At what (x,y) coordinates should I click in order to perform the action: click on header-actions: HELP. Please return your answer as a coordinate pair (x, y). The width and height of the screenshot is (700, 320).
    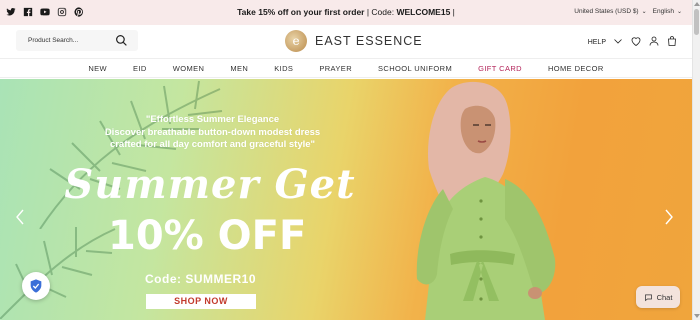
    Looking at the image, I should click on (633, 42).